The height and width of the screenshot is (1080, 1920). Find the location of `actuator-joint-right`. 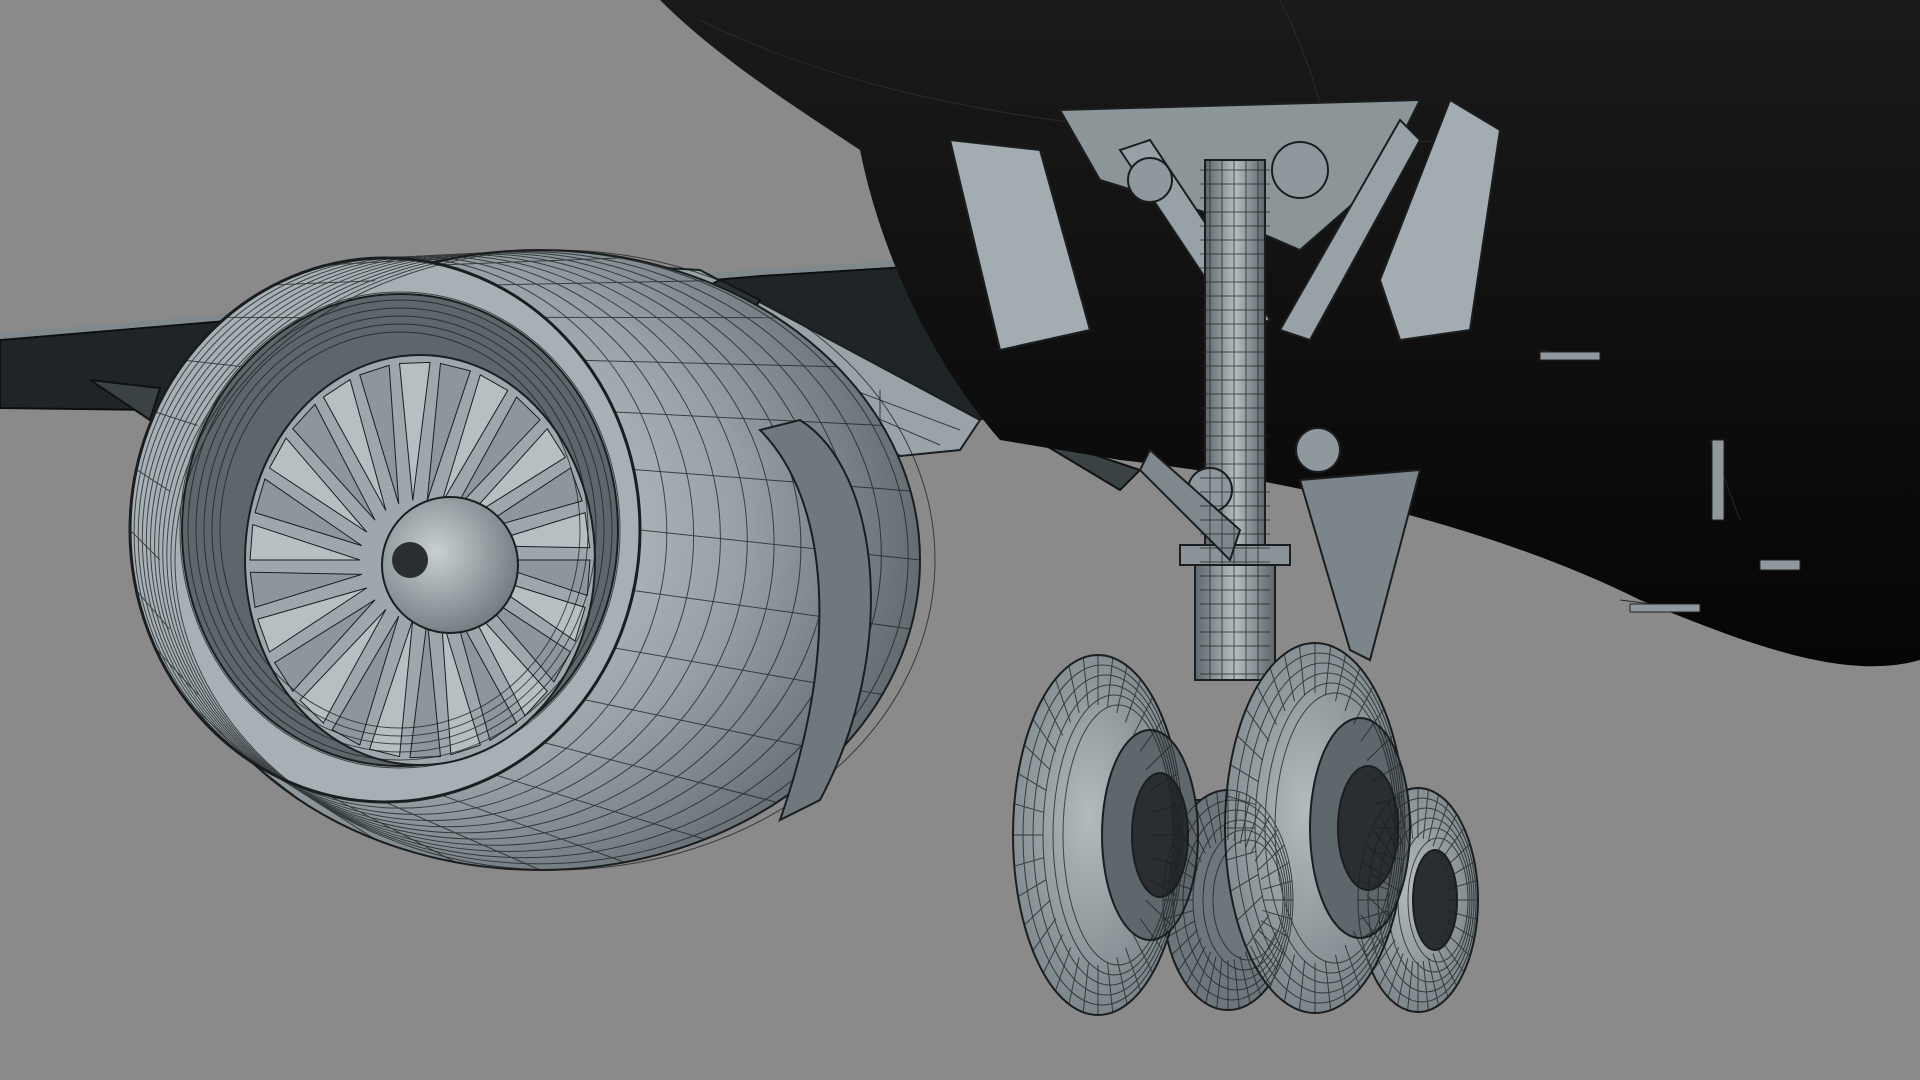

actuator-joint-right is located at coordinates (1318, 450).